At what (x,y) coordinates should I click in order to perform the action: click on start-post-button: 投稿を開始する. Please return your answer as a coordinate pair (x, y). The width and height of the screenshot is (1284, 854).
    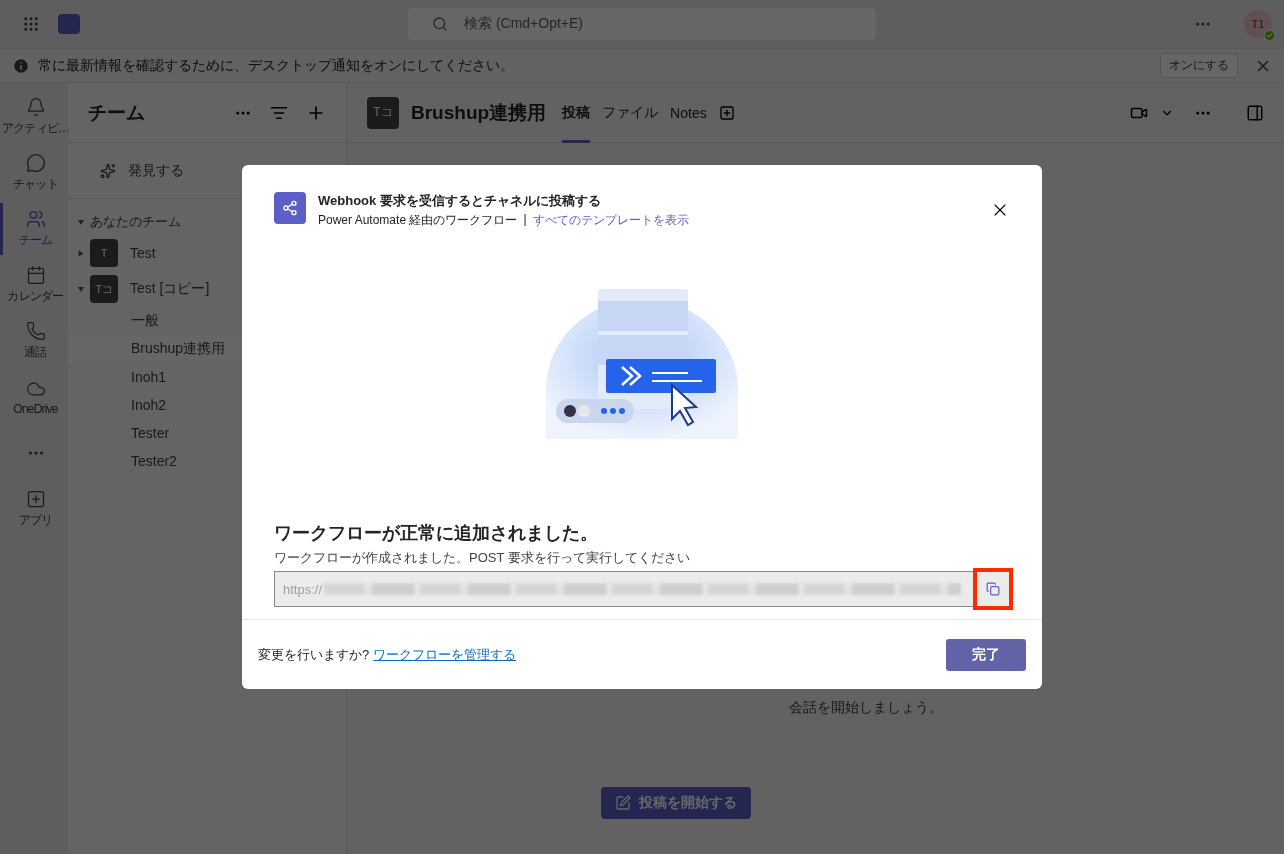
    Looking at the image, I should click on (675, 803).